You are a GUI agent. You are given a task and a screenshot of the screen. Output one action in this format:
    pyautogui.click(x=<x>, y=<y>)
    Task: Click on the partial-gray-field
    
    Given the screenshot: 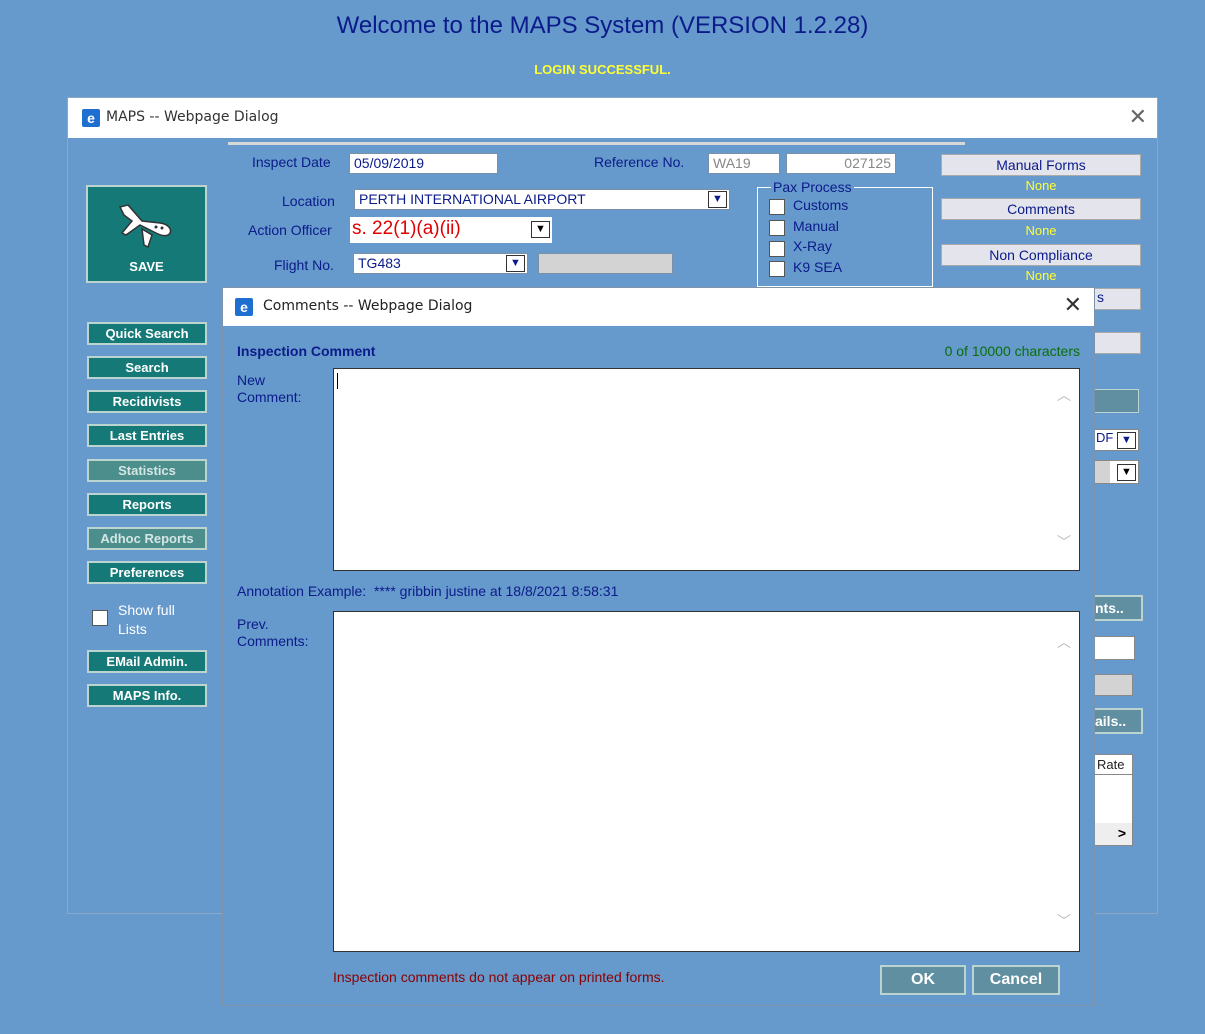 What is the action you would take?
    pyautogui.click(x=1113, y=685)
    